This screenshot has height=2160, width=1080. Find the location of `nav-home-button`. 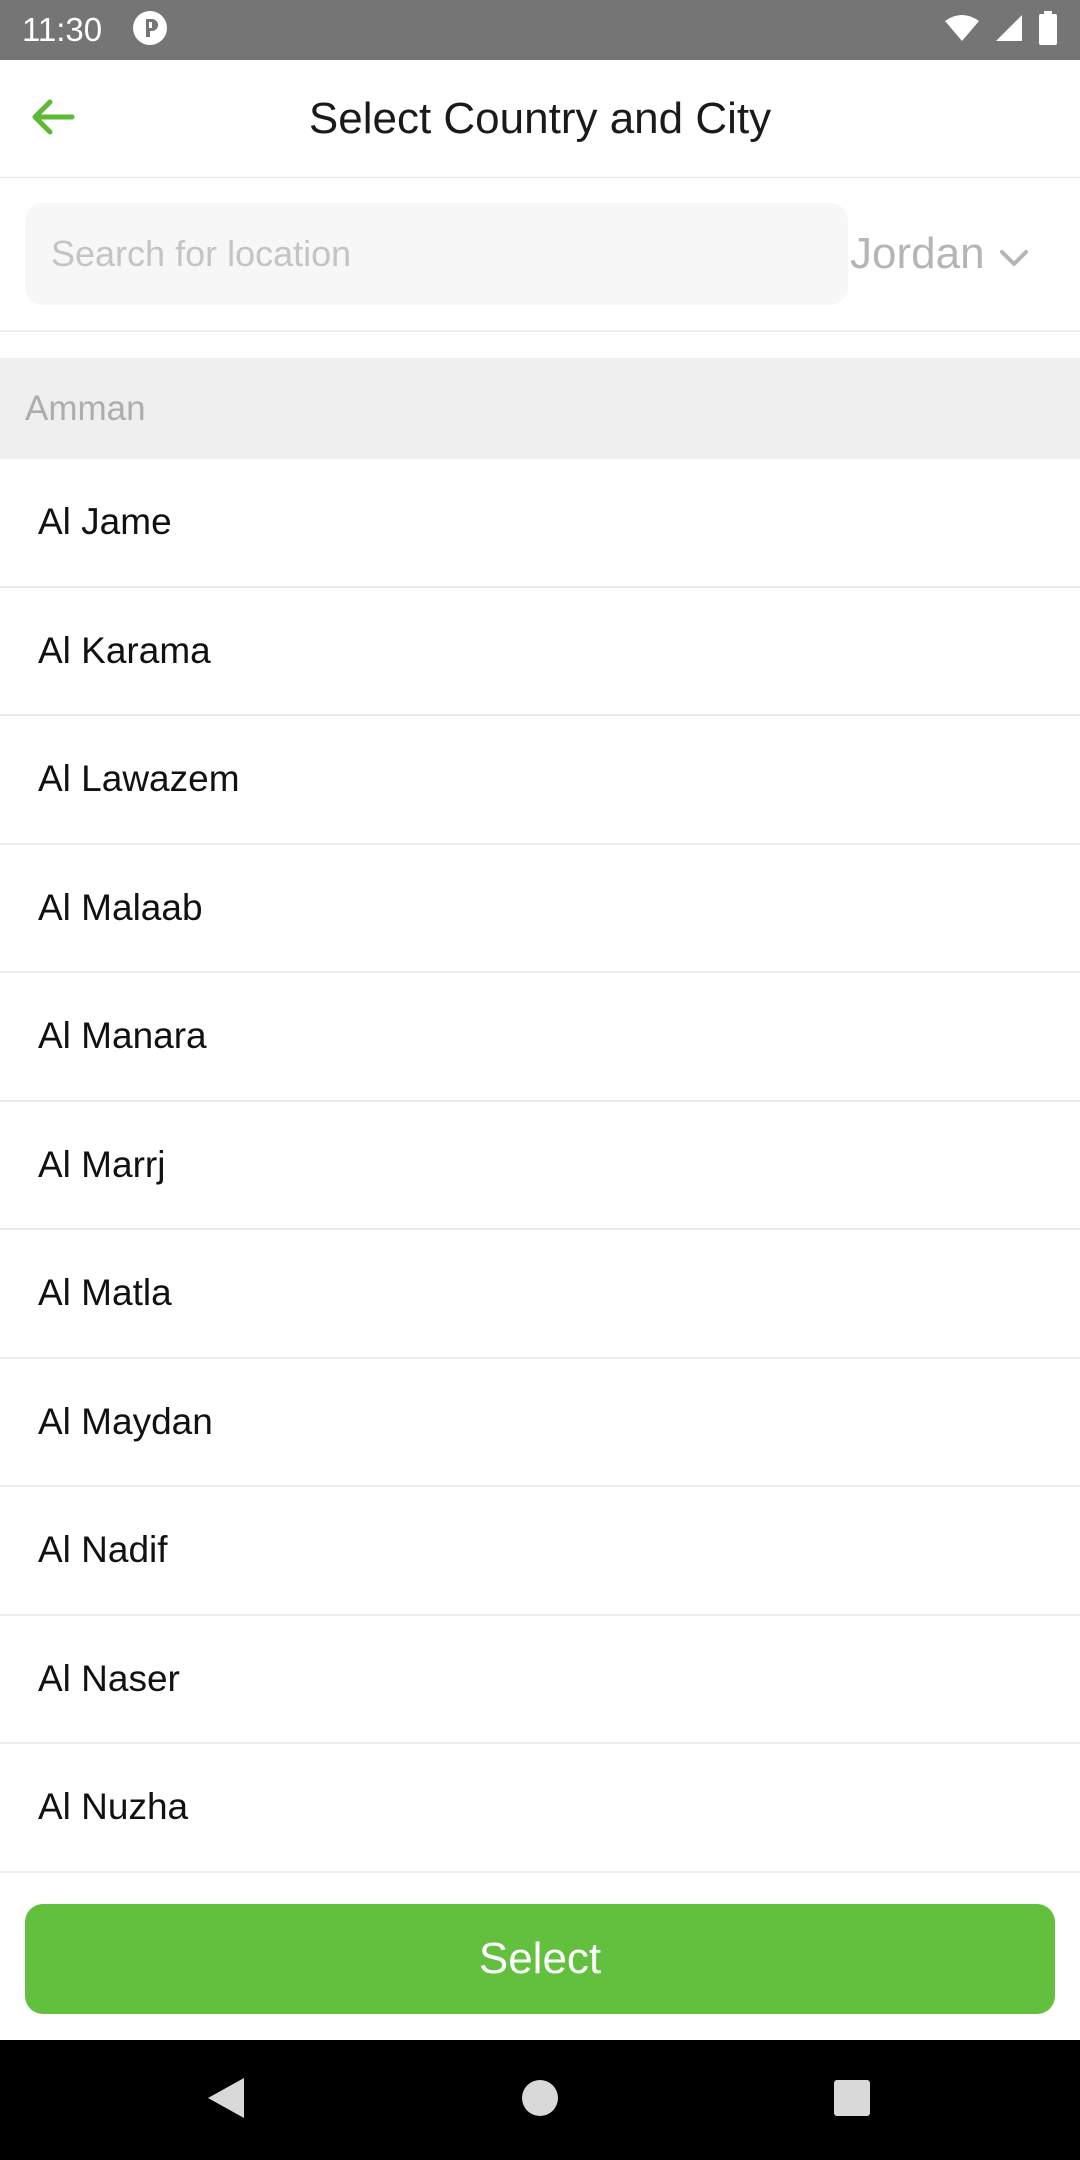

nav-home-button is located at coordinates (540, 2100).